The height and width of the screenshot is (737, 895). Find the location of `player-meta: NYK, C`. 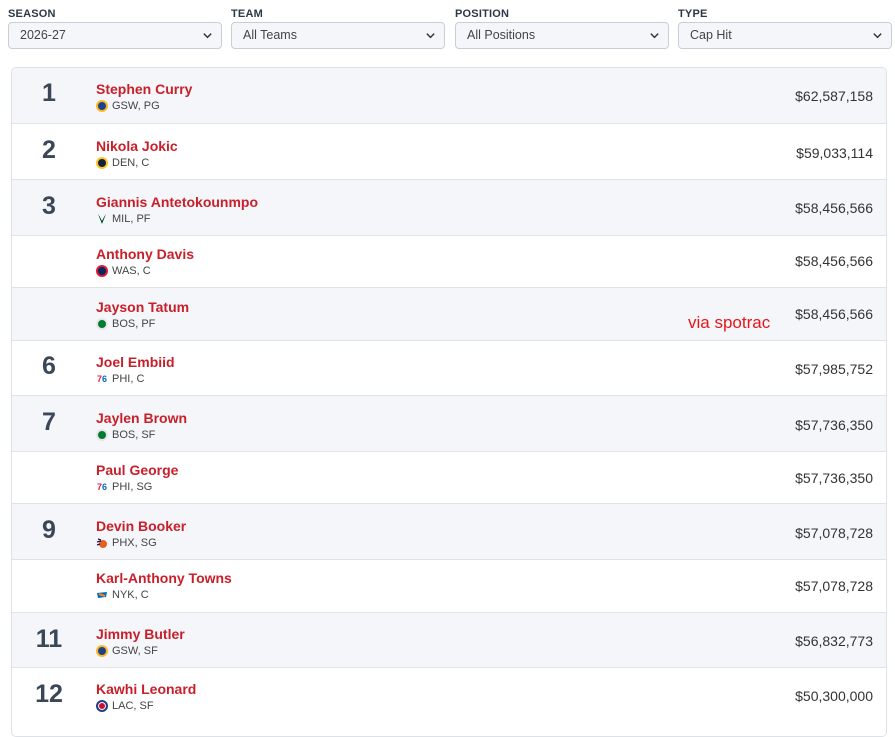

player-meta: NYK, C is located at coordinates (122, 595).